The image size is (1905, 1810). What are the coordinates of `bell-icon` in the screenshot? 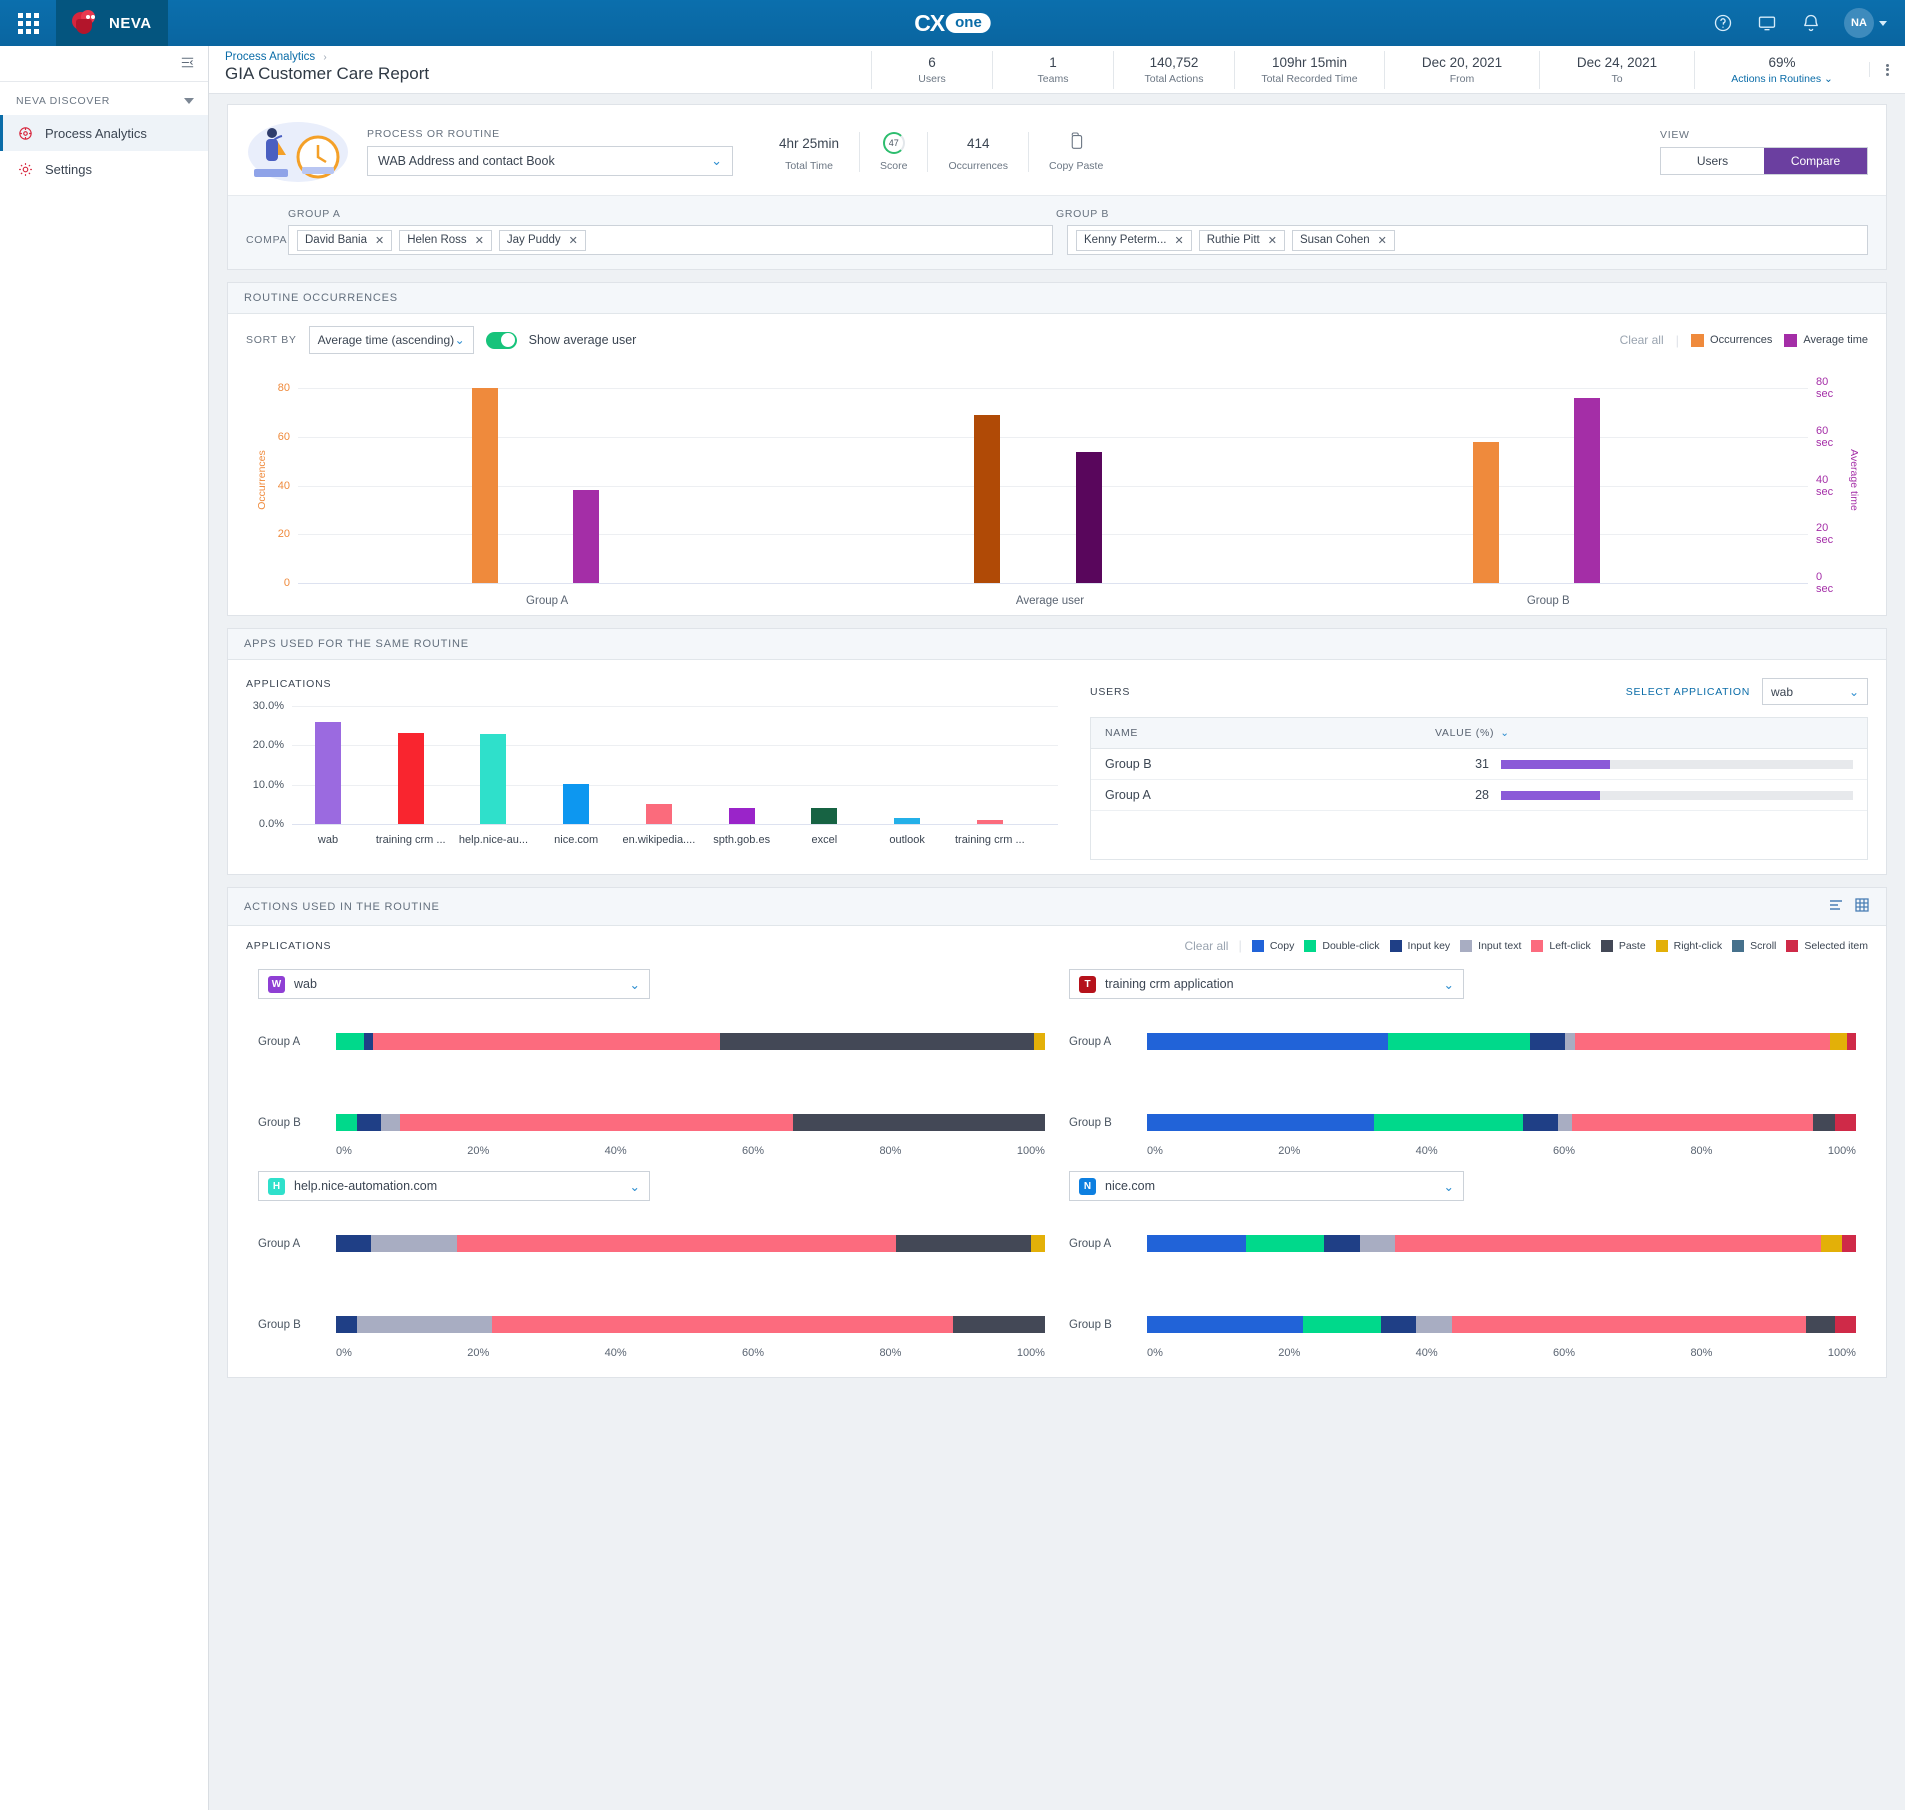 It's located at (1811, 23).